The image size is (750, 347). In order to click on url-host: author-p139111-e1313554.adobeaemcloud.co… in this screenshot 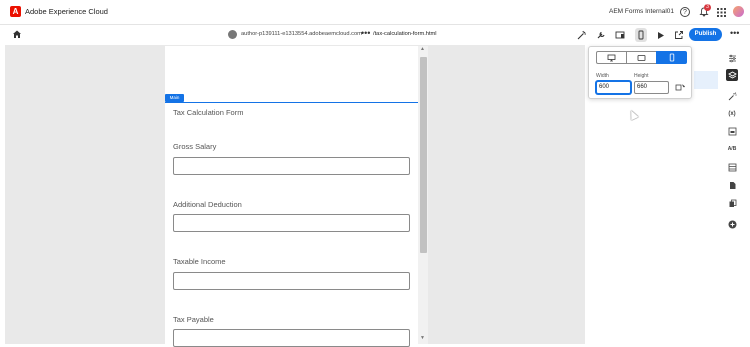, I will do `click(301, 34)`.